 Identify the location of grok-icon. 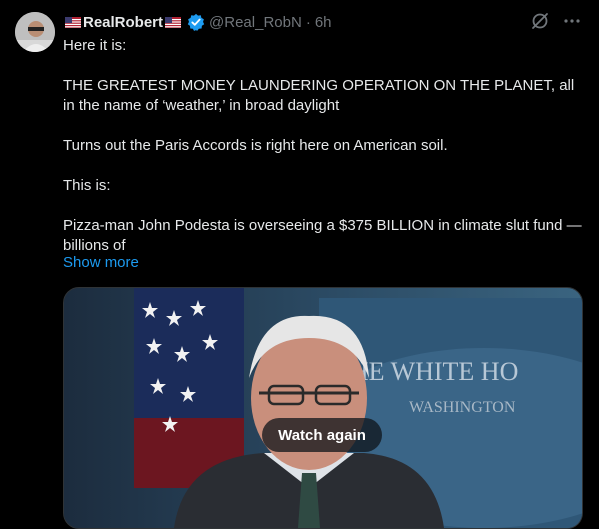
(540, 21).